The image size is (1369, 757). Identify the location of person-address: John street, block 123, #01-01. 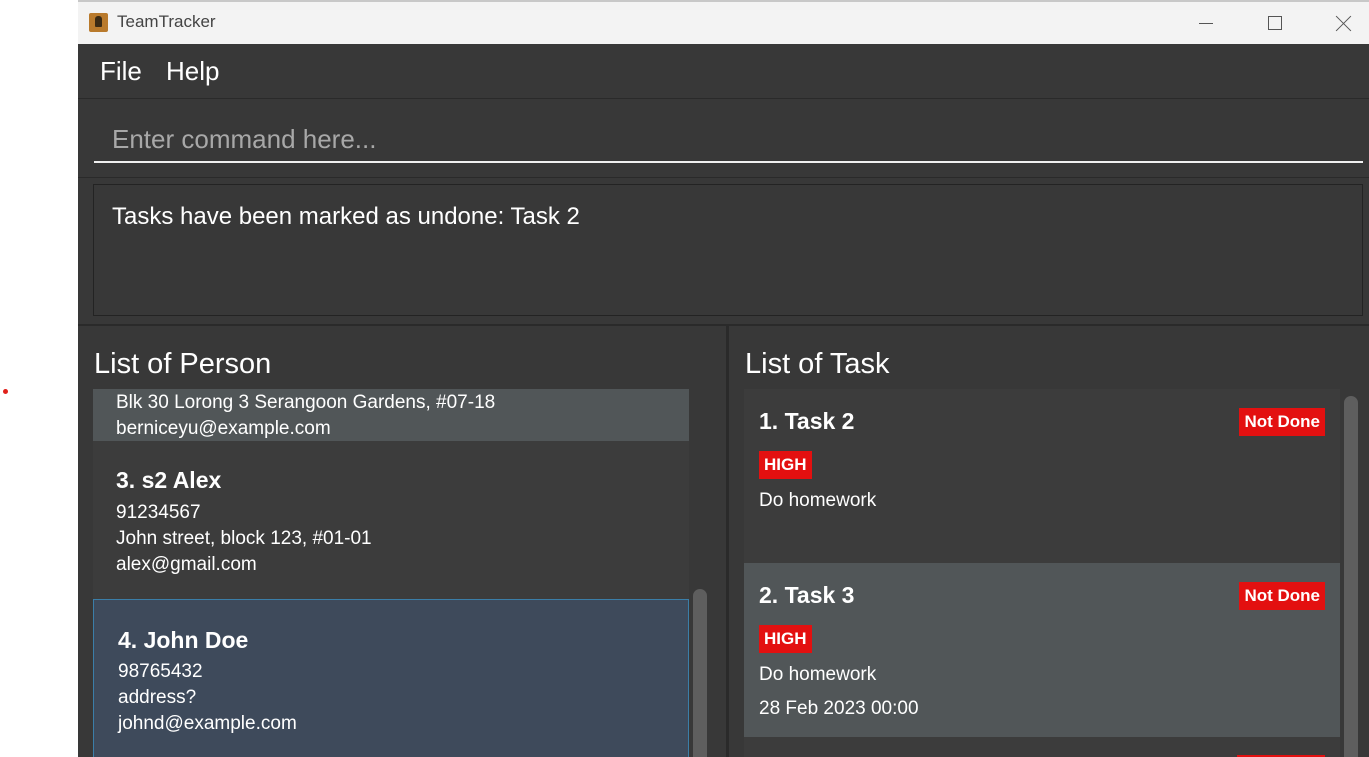
(244, 538).